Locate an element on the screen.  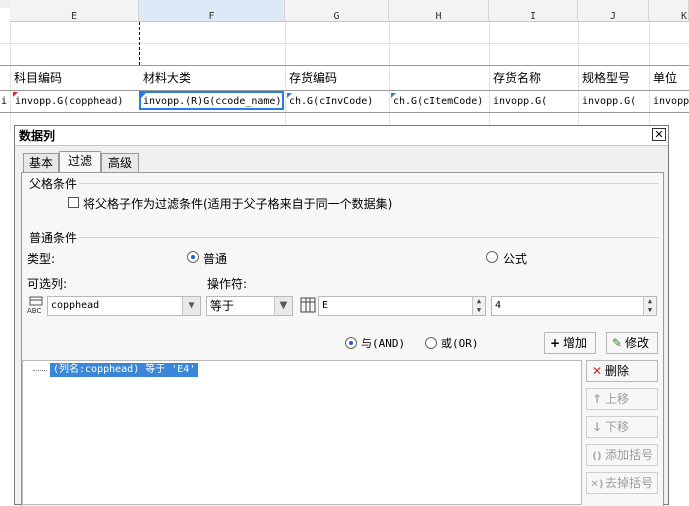
operator-select: 等于 ▼ is located at coordinates (249, 306).